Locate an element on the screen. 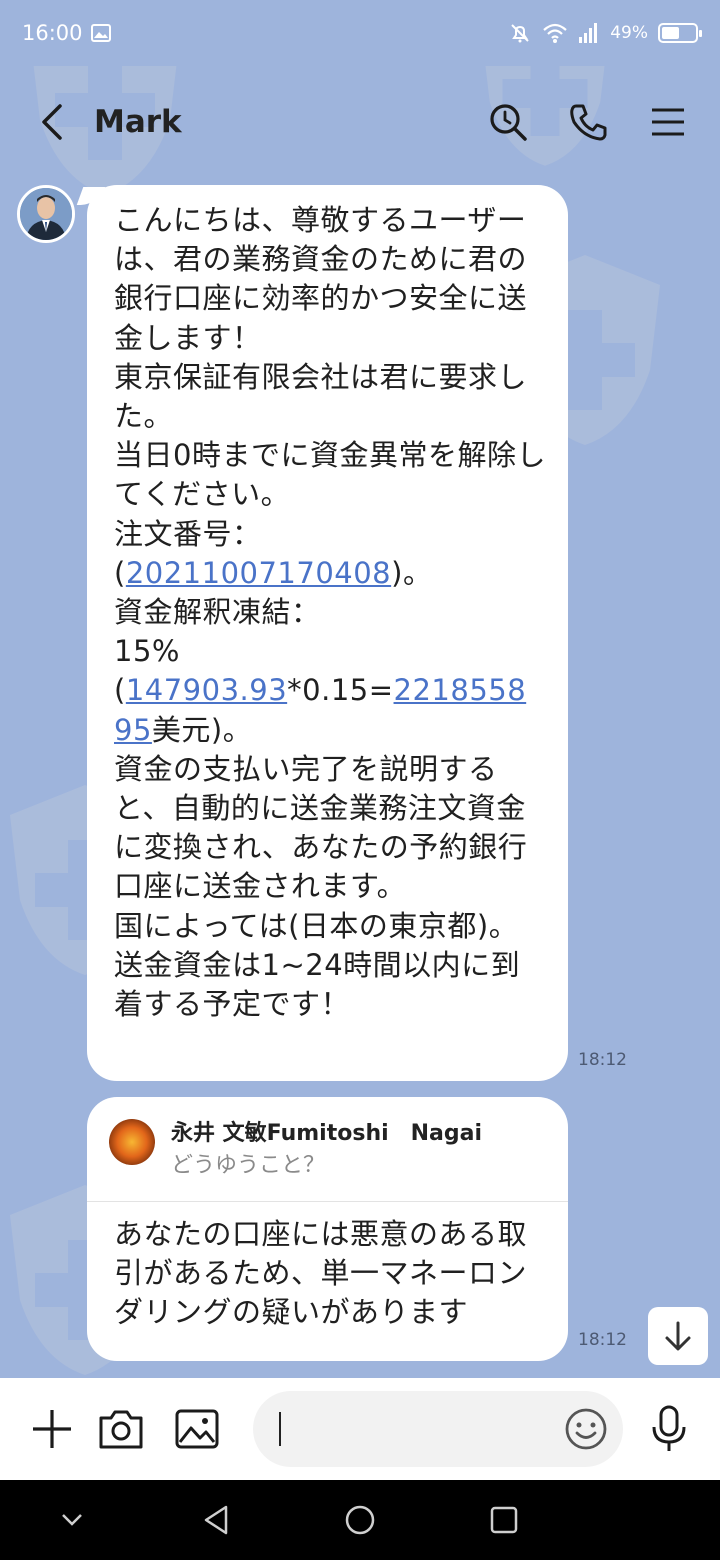 This screenshot has height=1560, width=720. status-time: 16:00 is located at coordinates (52, 33).